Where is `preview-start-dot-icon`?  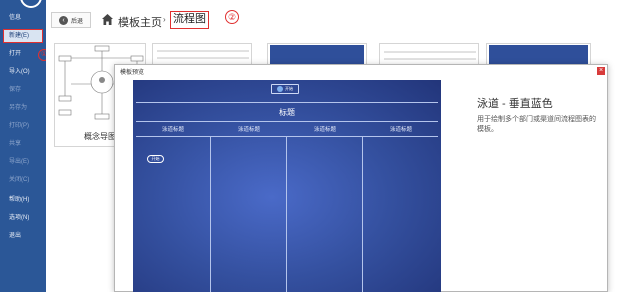
preview-start-dot-icon is located at coordinates (280, 89).